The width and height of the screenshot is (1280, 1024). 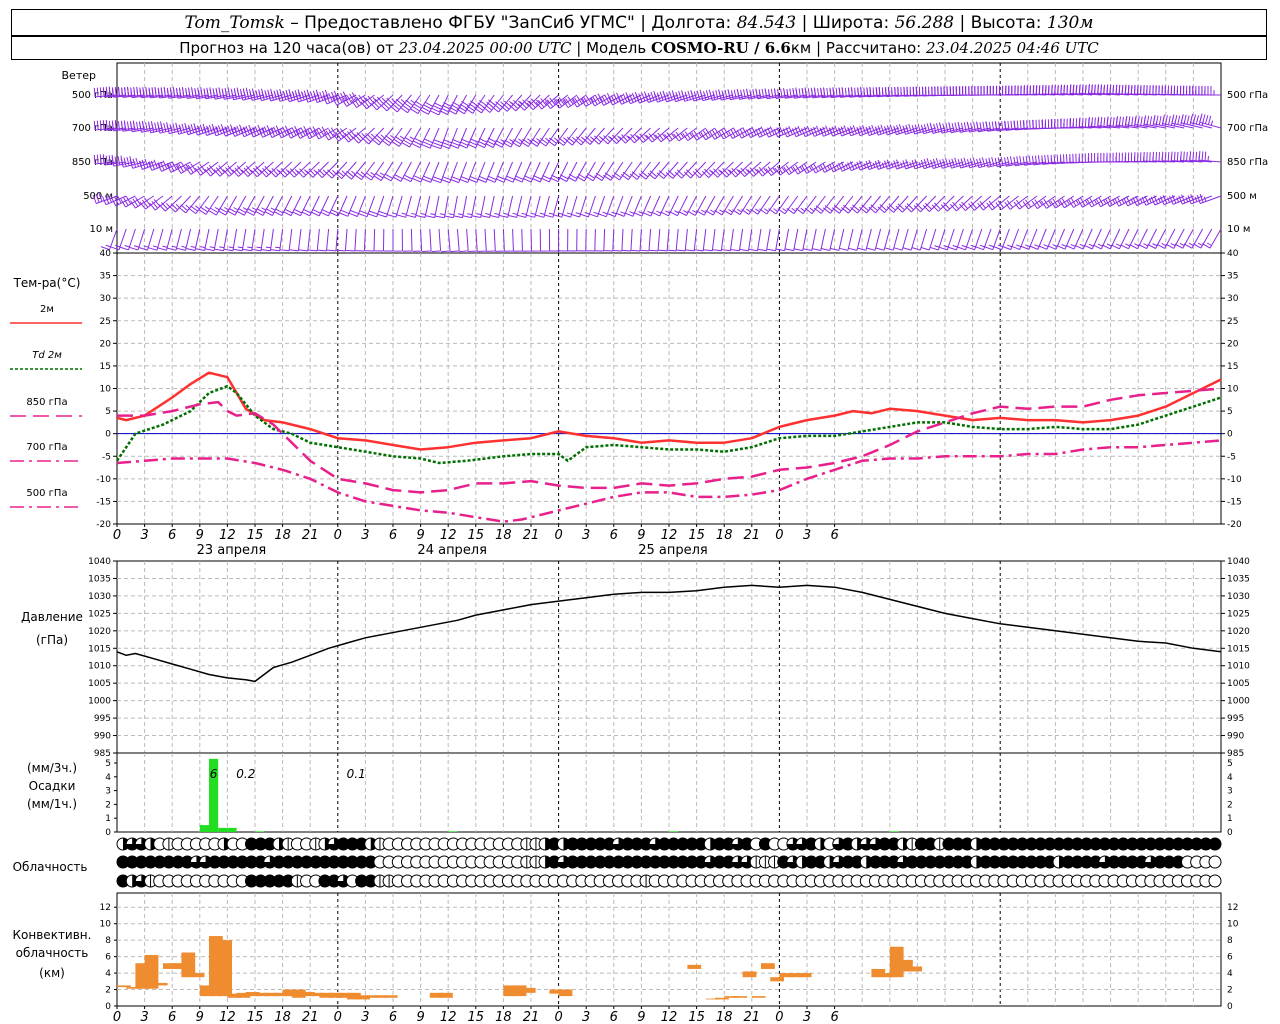 What do you see at coordinates (52, 640) in the screenshot?
I see `pressure-unit: (гПа)` at bounding box center [52, 640].